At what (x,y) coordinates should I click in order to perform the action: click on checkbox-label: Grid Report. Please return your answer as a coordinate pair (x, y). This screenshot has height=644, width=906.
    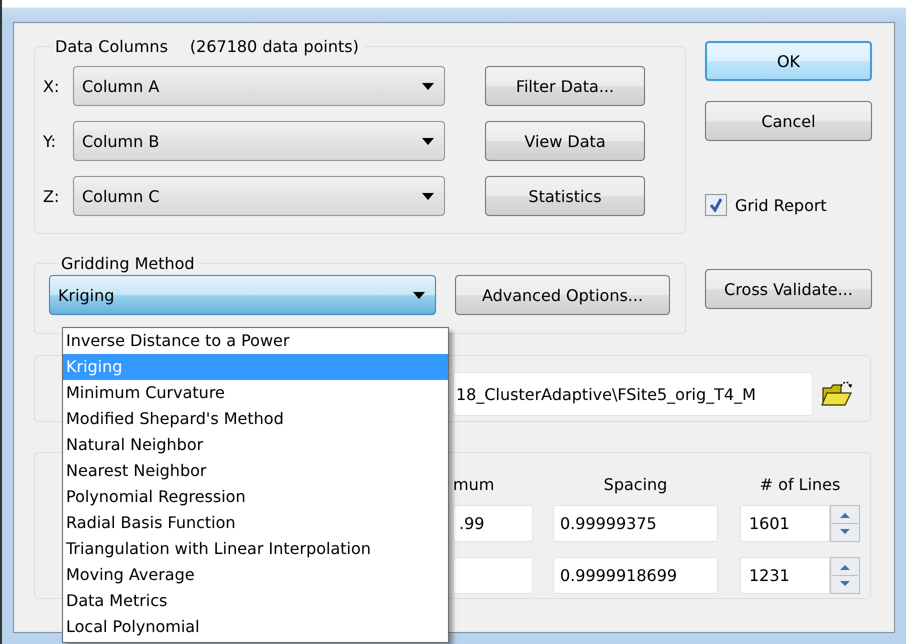
    Looking at the image, I should click on (781, 205).